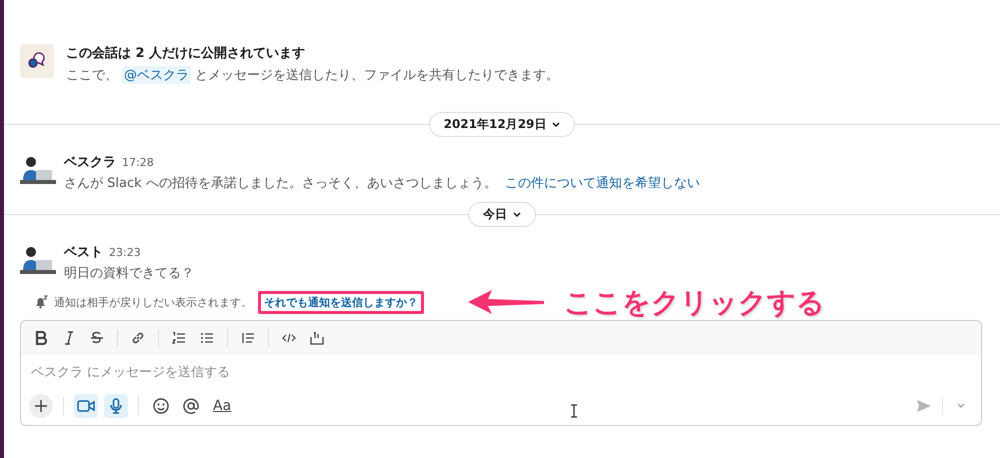 The image size is (1000, 458). What do you see at coordinates (222, 406) in the screenshot?
I see `formatting-toggle: Aa` at bounding box center [222, 406].